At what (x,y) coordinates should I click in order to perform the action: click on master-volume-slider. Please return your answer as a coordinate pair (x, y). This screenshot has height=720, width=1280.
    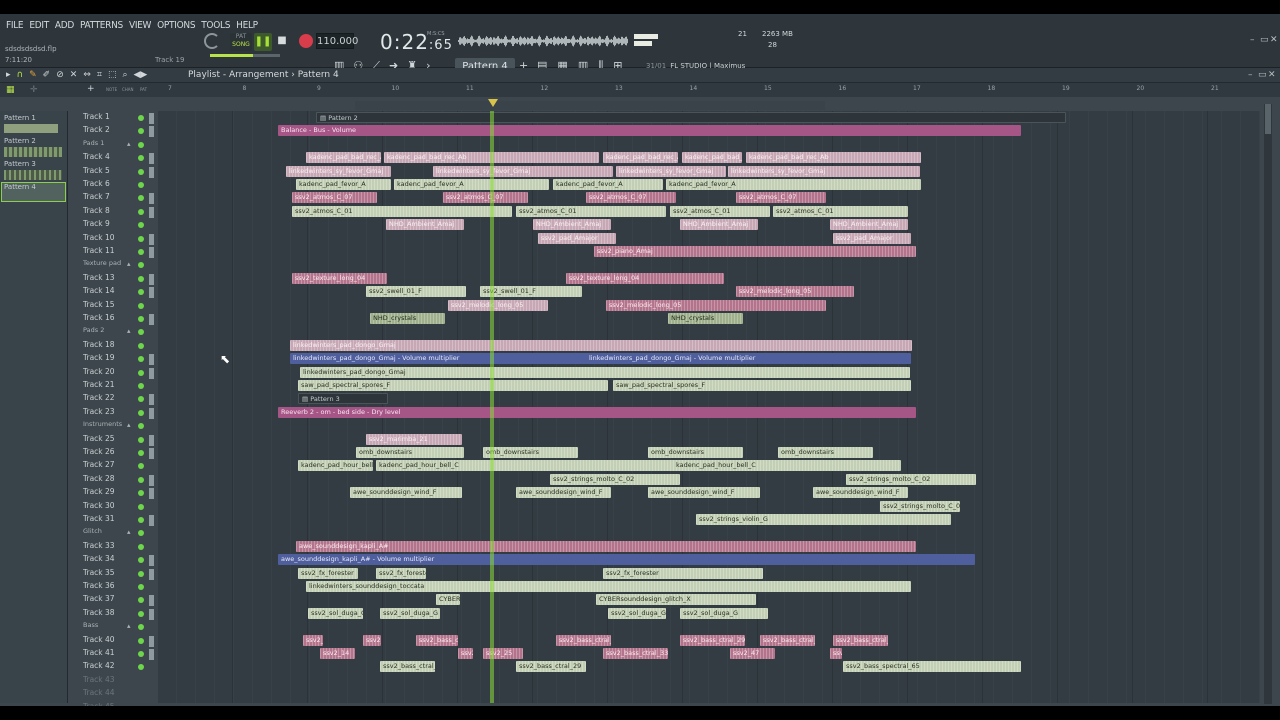
    Looking at the image, I should click on (245, 55).